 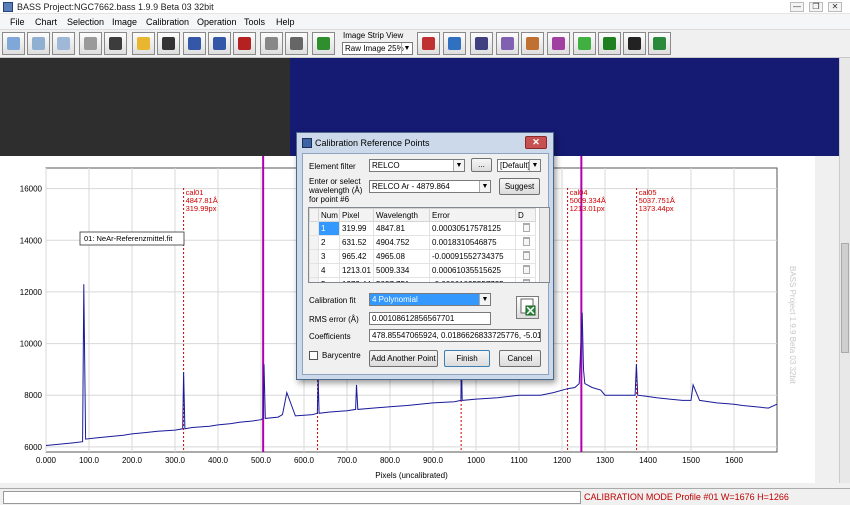 What do you see at coordinates (401, 279) in the screenshot?
I see `cell-wavelength: 5037.751` at bounding box center [401, 279].